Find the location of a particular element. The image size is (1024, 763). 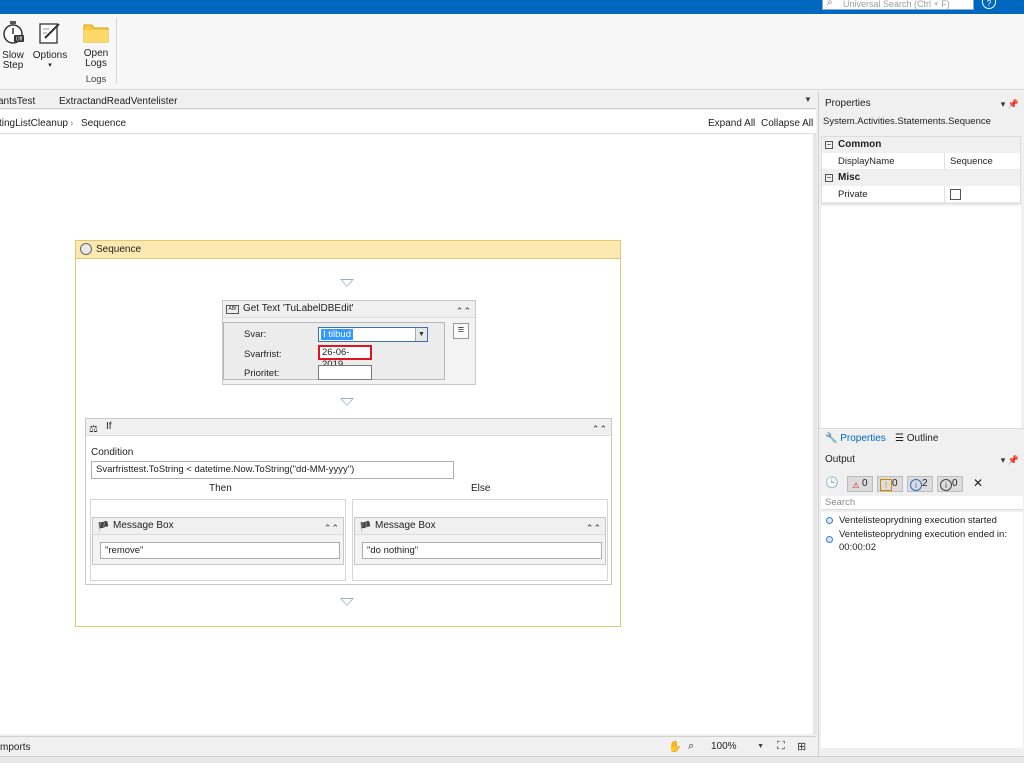

breadcrumb-item-workflow: tingListCleanup is located at coordinates (34, 123).